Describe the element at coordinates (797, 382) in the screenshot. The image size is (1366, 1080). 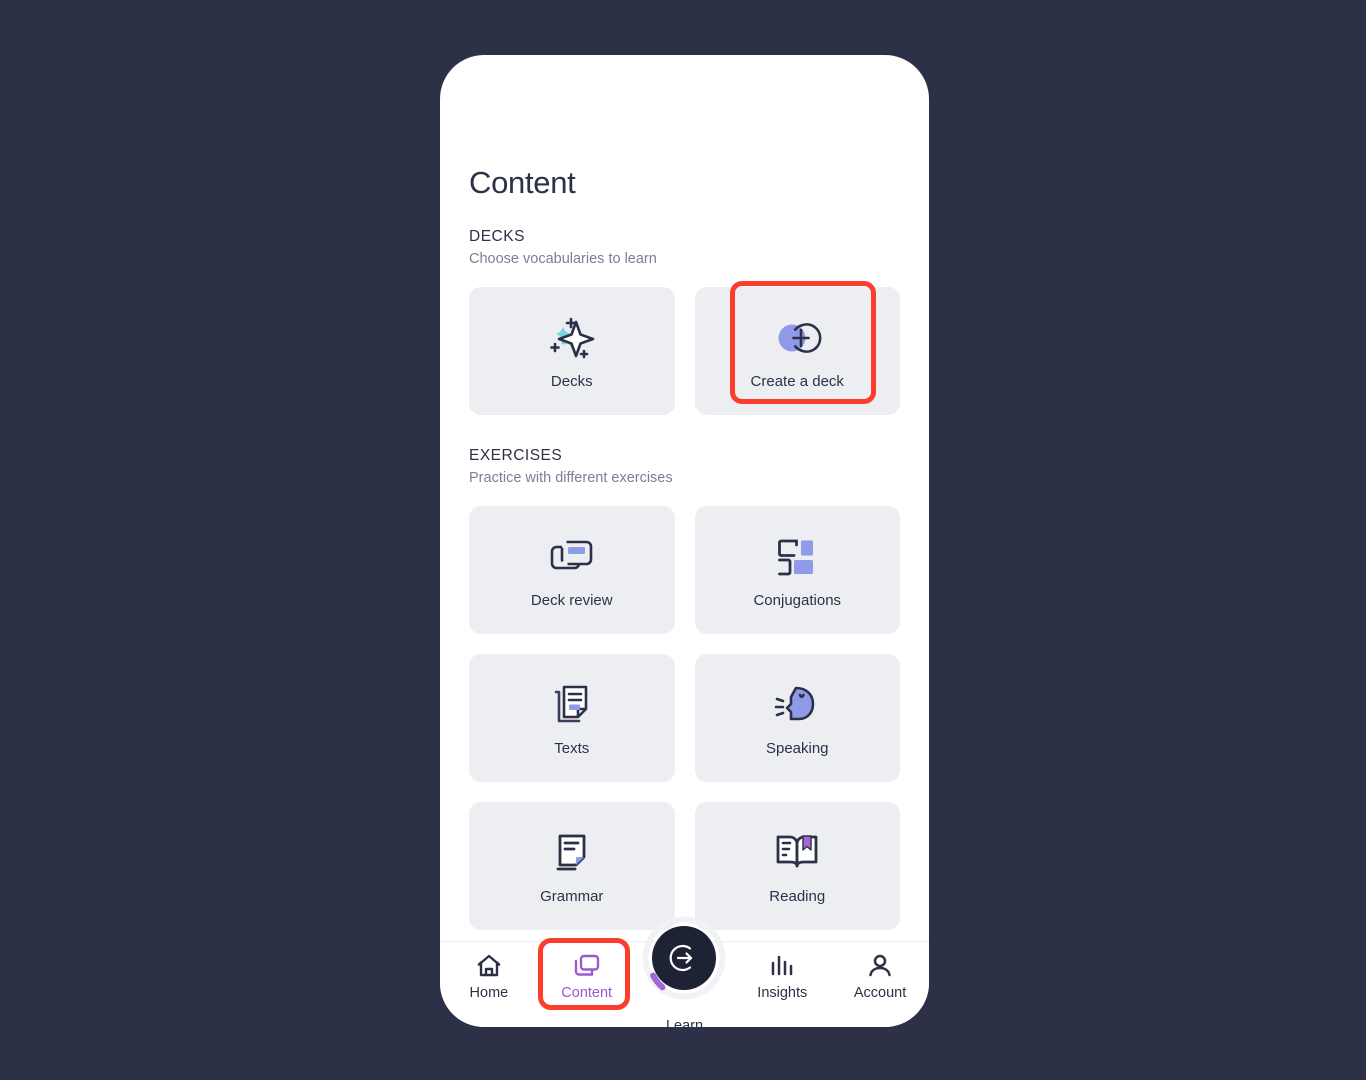
I see `card-label: Create a deck` at that location.